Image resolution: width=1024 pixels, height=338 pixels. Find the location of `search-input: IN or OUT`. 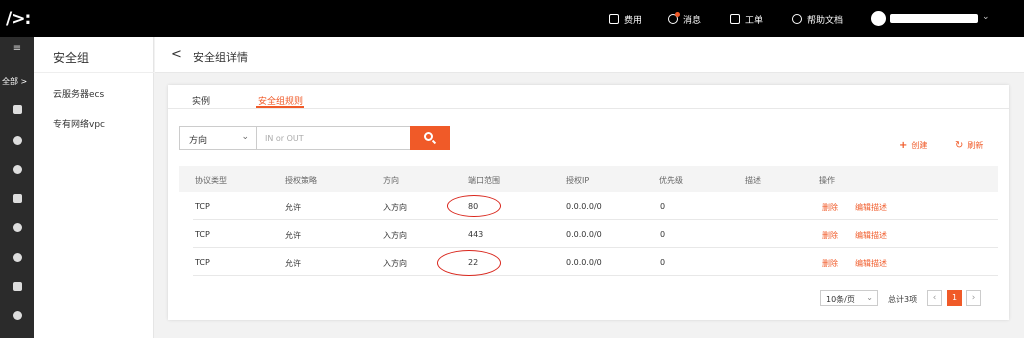

search-input: IN or OUT is located at coordinates (333, 138).